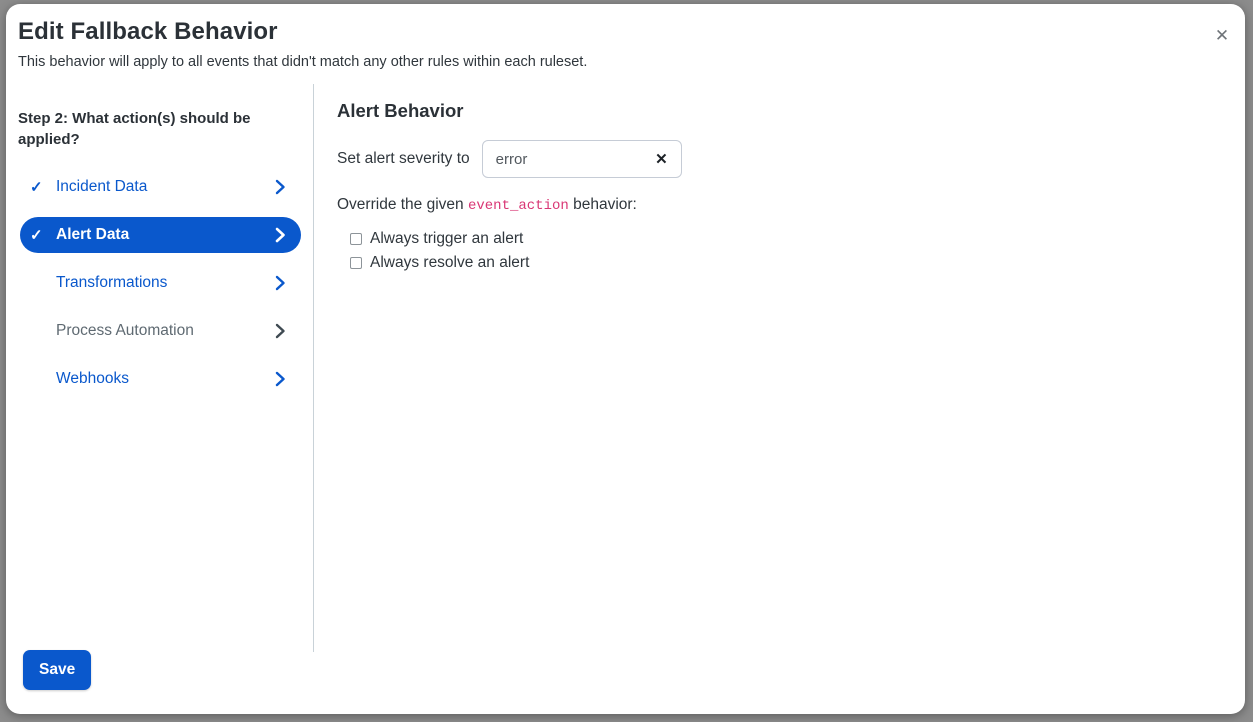 The width and height of the screenshot is (1253, 722). Describe the element at coordinates (447, 238) in the screenshot. I see `checkbox-label: Always trigger an alert` at that location.